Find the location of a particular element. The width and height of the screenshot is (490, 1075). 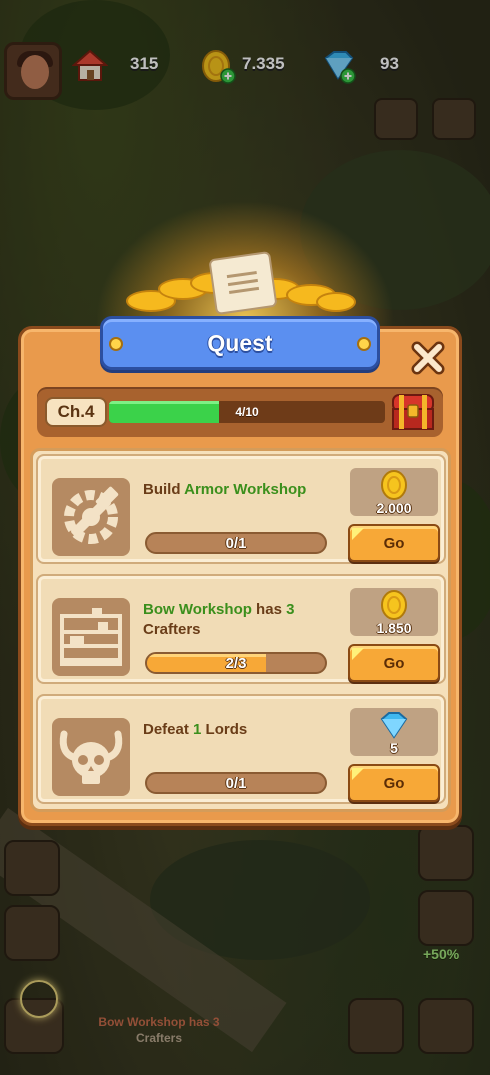

quest-title-part: Build is located at coordinates (164, 489).